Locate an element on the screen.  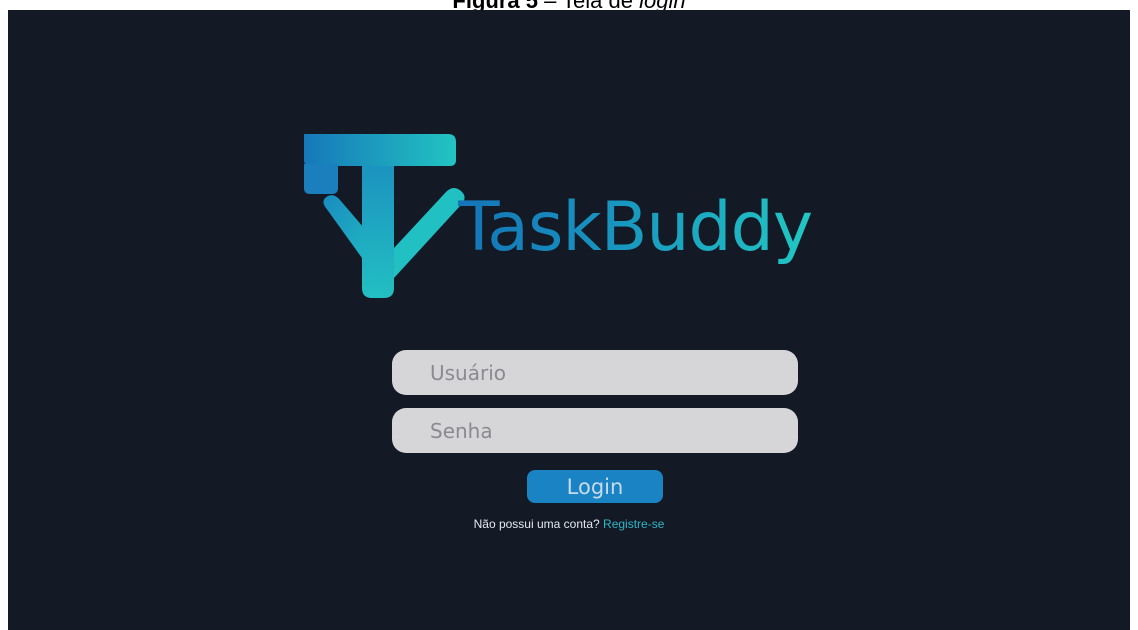
register-prompt-text: Não possui uma conta? is located at coordinates (538, 524).